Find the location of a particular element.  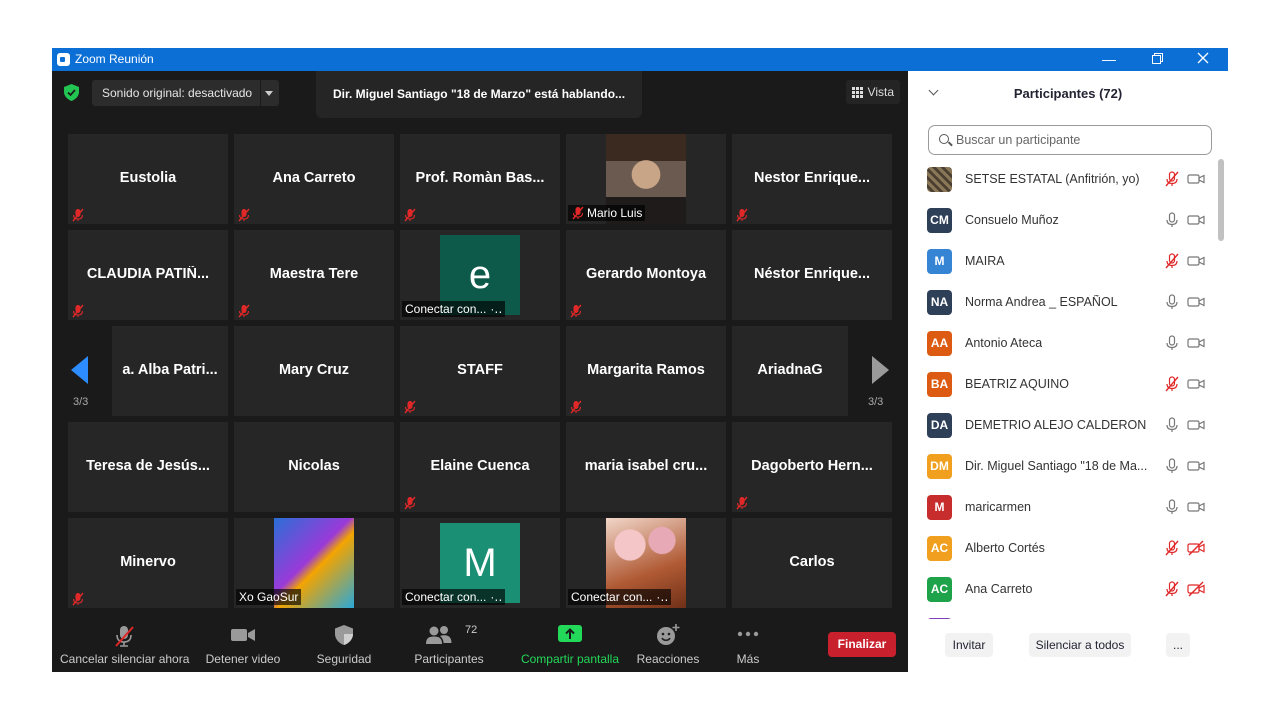

video-camera-icon is located at coordinates (243, 635).